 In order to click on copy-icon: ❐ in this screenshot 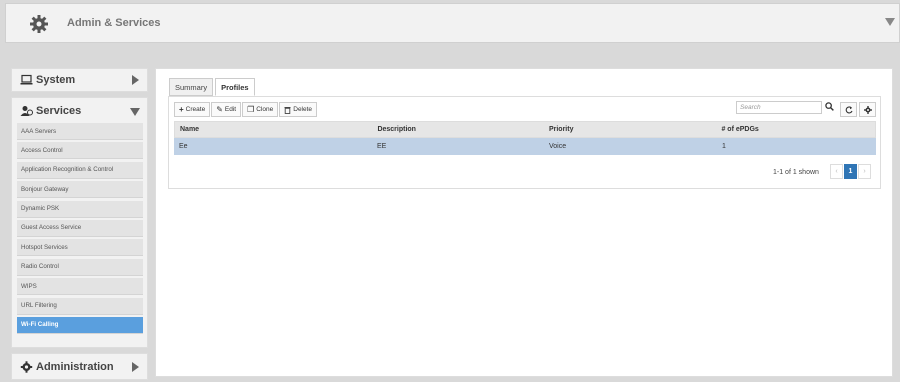, I will do `click(251, 109)`.